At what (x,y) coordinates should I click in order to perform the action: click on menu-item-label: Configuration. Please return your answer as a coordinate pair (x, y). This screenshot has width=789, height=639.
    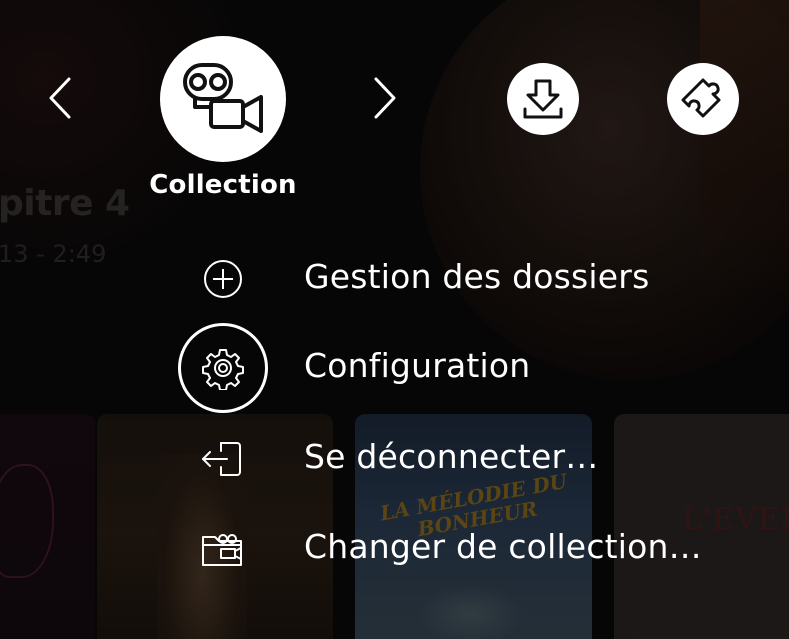
    Looking at the image, I should click on (417, 365).